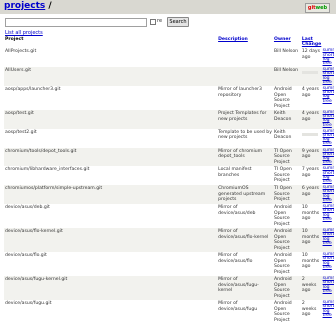 Image resolution: width=336 pixels, height=324 pixels. What do you see at coordinates (178, 22) in the screenshot?
I see `search-button: Search` at bounding box center [178, 22].